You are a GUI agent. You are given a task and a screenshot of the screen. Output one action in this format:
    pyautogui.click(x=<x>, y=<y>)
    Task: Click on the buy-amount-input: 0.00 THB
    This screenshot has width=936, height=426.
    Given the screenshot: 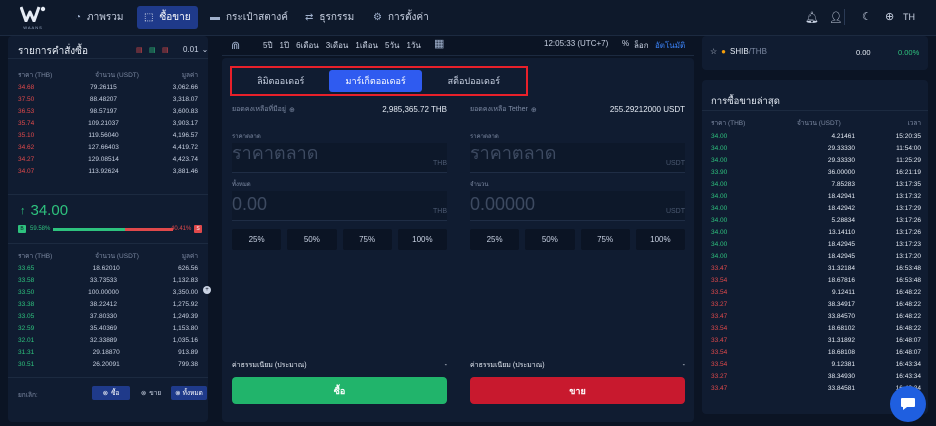 What is the action you would take?
    pyautogui.click(x=339, y=206)
    